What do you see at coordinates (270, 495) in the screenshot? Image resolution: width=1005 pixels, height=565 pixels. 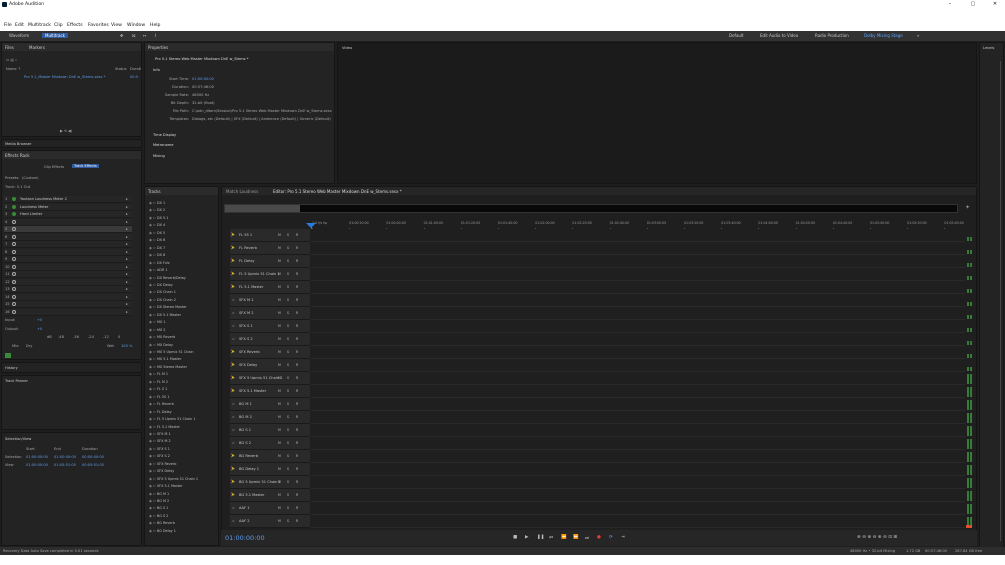 I see `track-header: ⇔ ⮞ BG 5.1 Master M S R` at bounding box center [270, 495].